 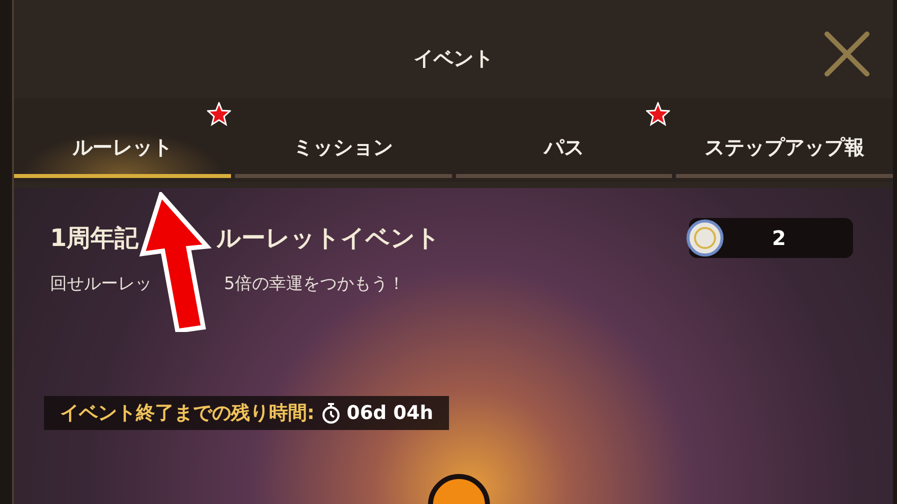 I want to click on tab: パス, so click(x=564, y=153).